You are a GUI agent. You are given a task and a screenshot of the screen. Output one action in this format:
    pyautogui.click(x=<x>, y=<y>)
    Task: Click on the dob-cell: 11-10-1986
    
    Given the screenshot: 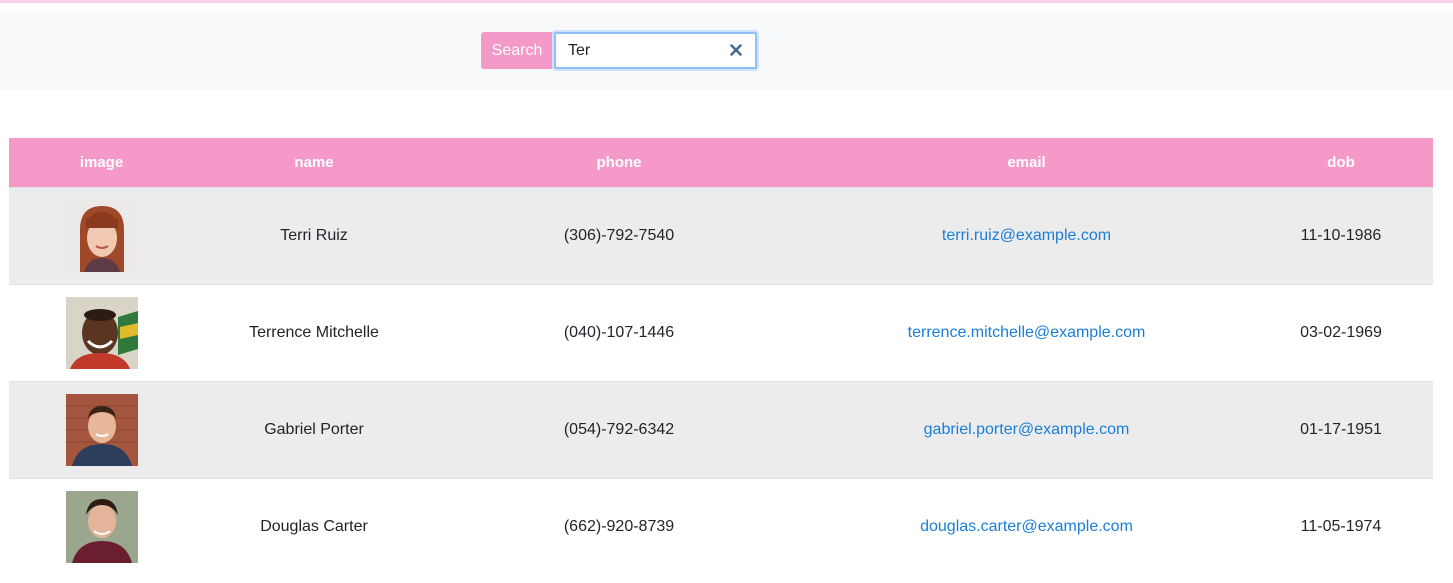 What is the action you would take?
    pyautogui.click(x=1341, y=235)
    